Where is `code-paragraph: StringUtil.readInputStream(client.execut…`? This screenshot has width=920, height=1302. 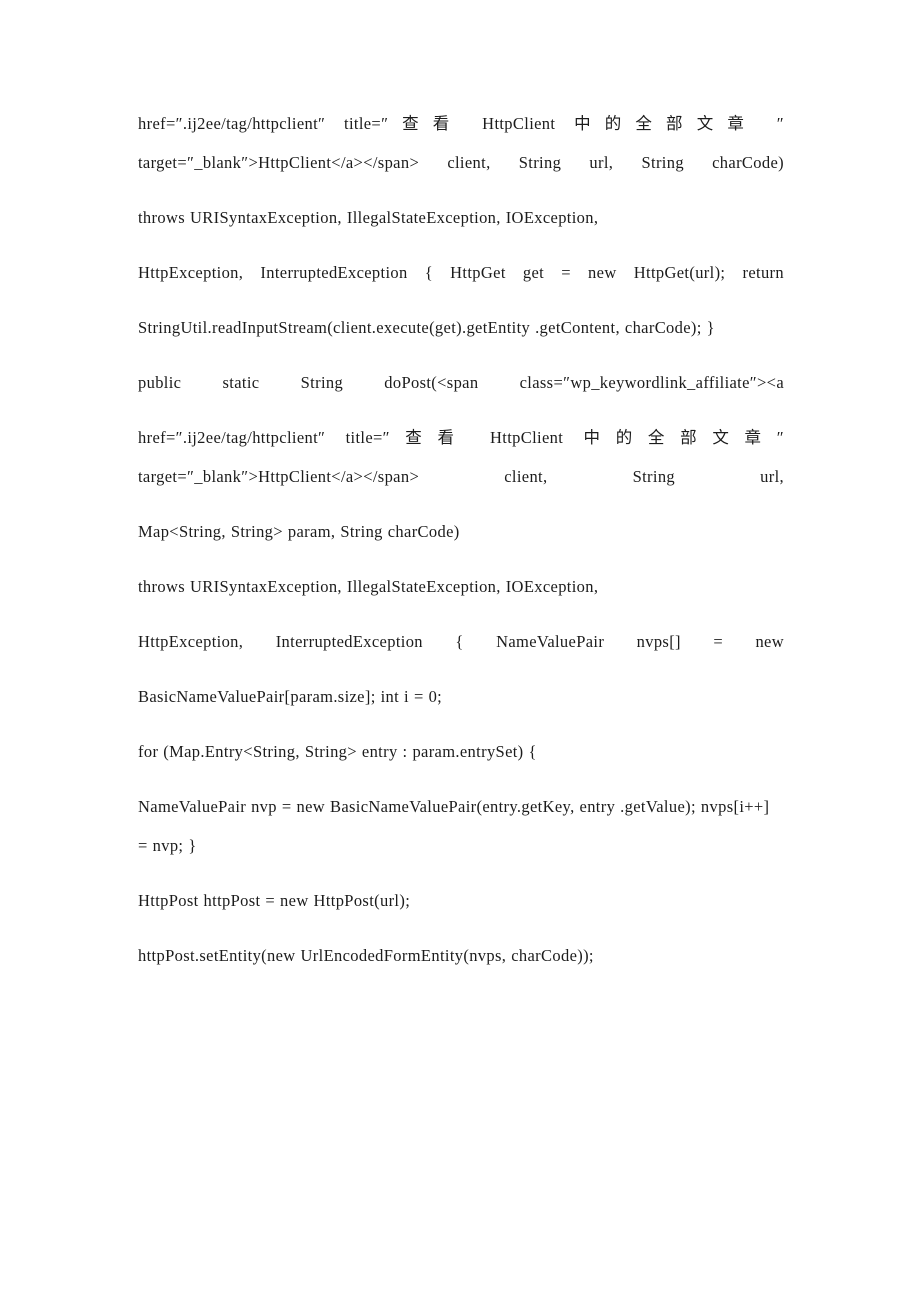
code-paragraph: StringUtil.readInputStream(client.execut… is located at coordinates (426, 327).